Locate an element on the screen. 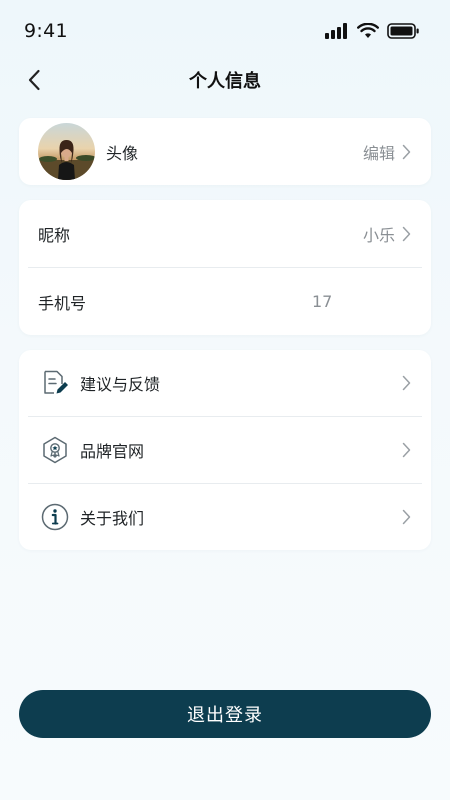  battery-icon is located at coordinates (403, 31).